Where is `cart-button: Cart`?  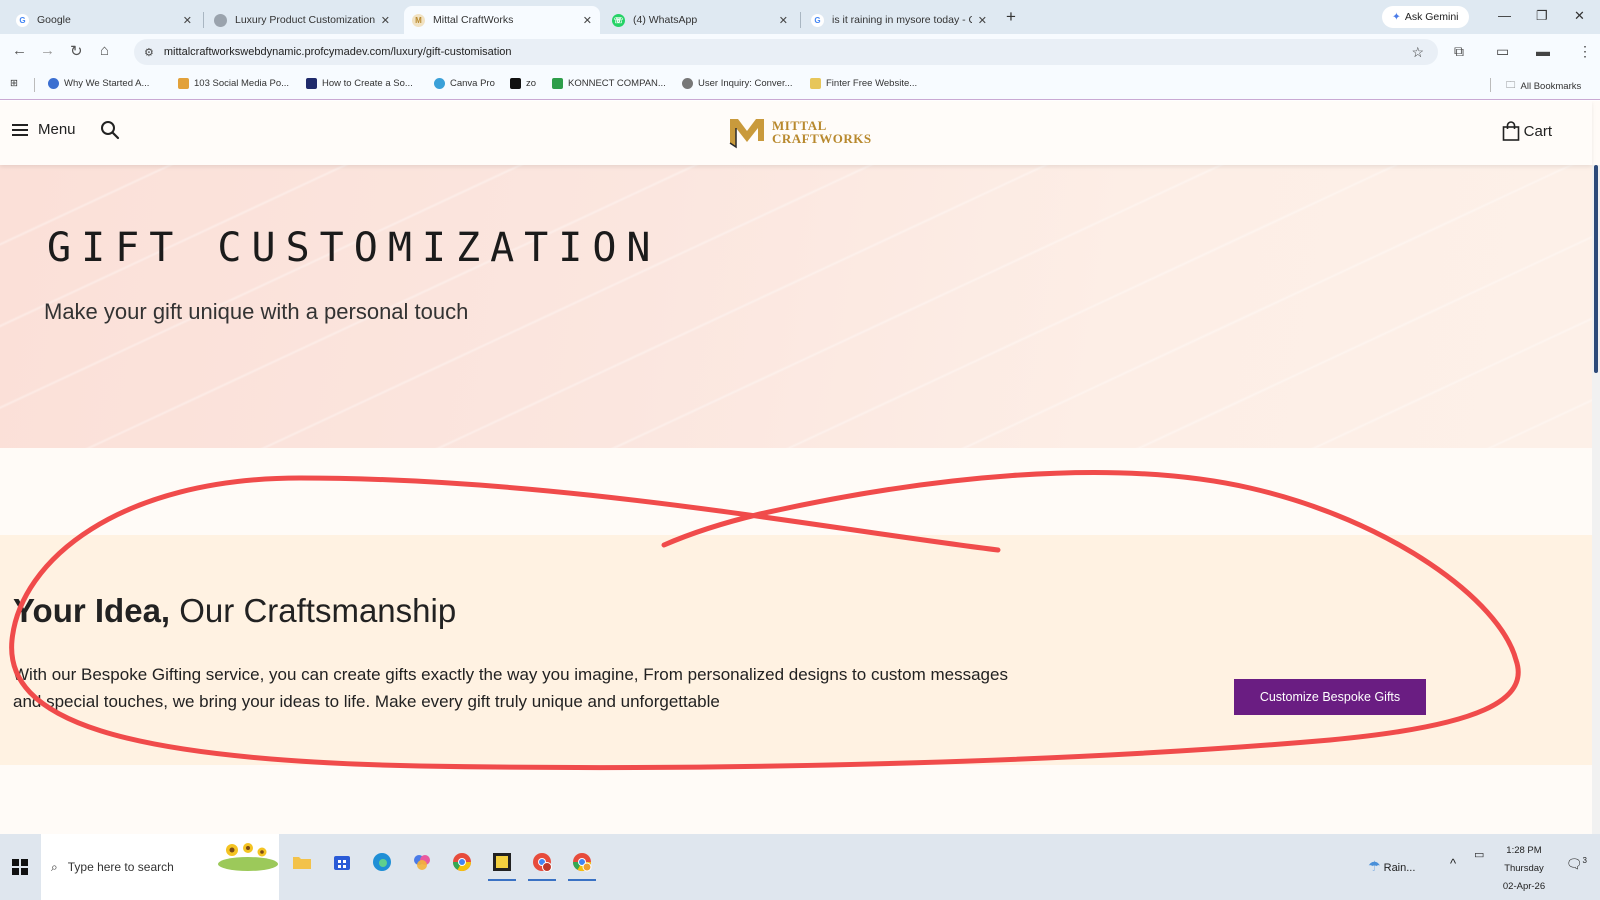 cart-button: Cart is located at coordinates (1527, 131).